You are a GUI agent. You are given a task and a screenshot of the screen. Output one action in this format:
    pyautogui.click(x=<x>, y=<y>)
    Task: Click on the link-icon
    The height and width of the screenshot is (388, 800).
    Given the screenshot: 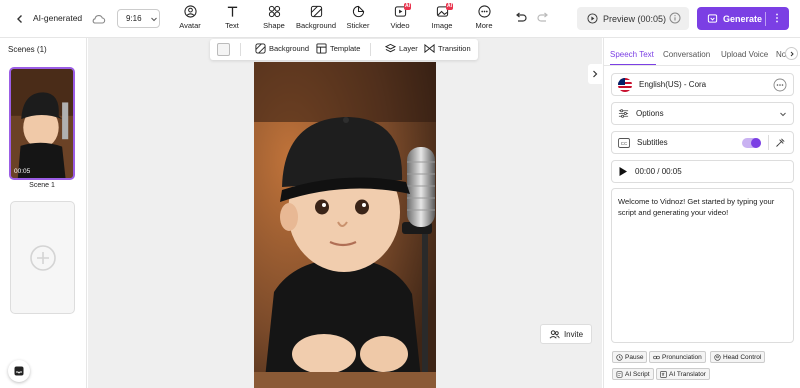 What is the action you would take?
    pyautogui.click(x=656, y=357)
    